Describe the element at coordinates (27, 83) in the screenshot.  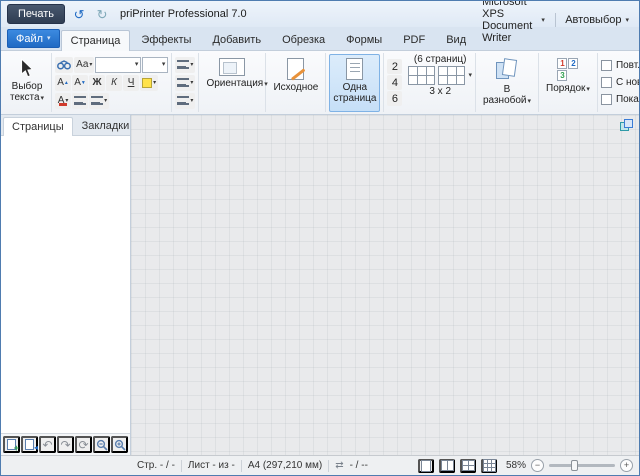
I see `text-select-button: Выбор текста▾` at that location.